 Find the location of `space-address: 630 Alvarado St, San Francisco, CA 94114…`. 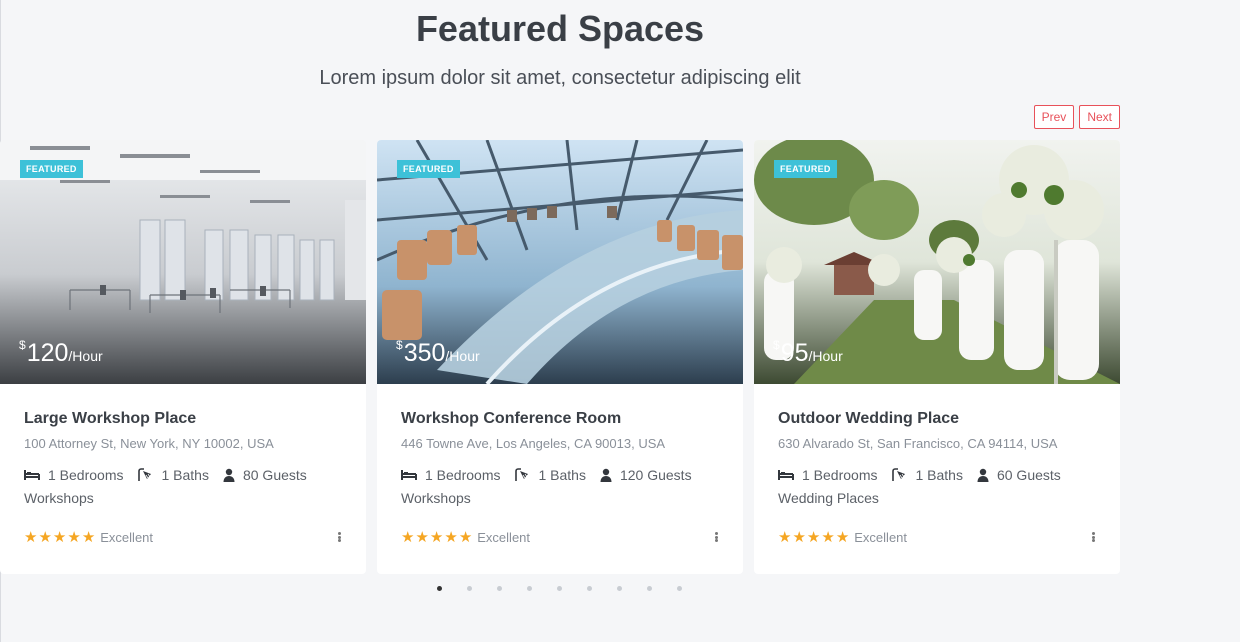

space-address: 630 Alvarado St, San Francisco, CA 94114… is located at coordinates (918, 443).